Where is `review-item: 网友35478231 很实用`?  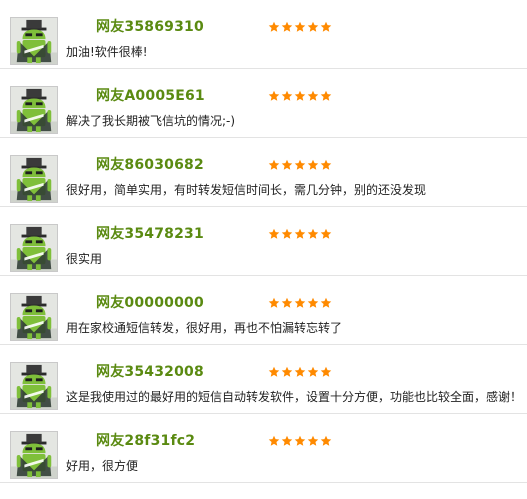 review-item: 网友35478231 很实用 is located at coordinates (263, 241).